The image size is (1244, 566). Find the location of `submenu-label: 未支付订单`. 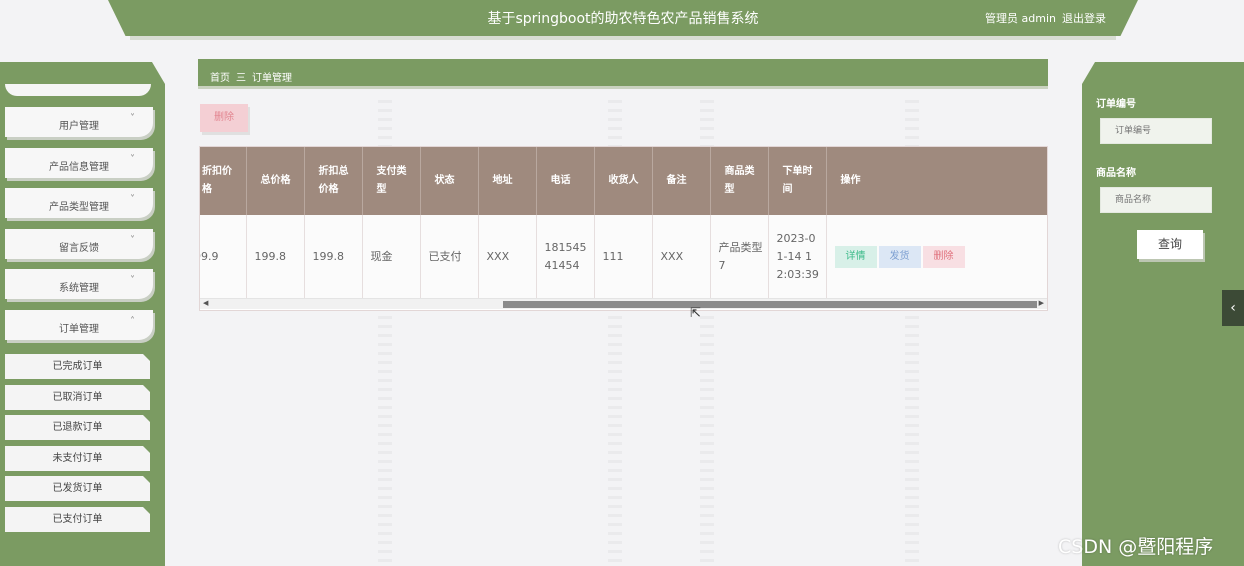

submenu-label: 未支付订单 is located at coordinates (77, 458).